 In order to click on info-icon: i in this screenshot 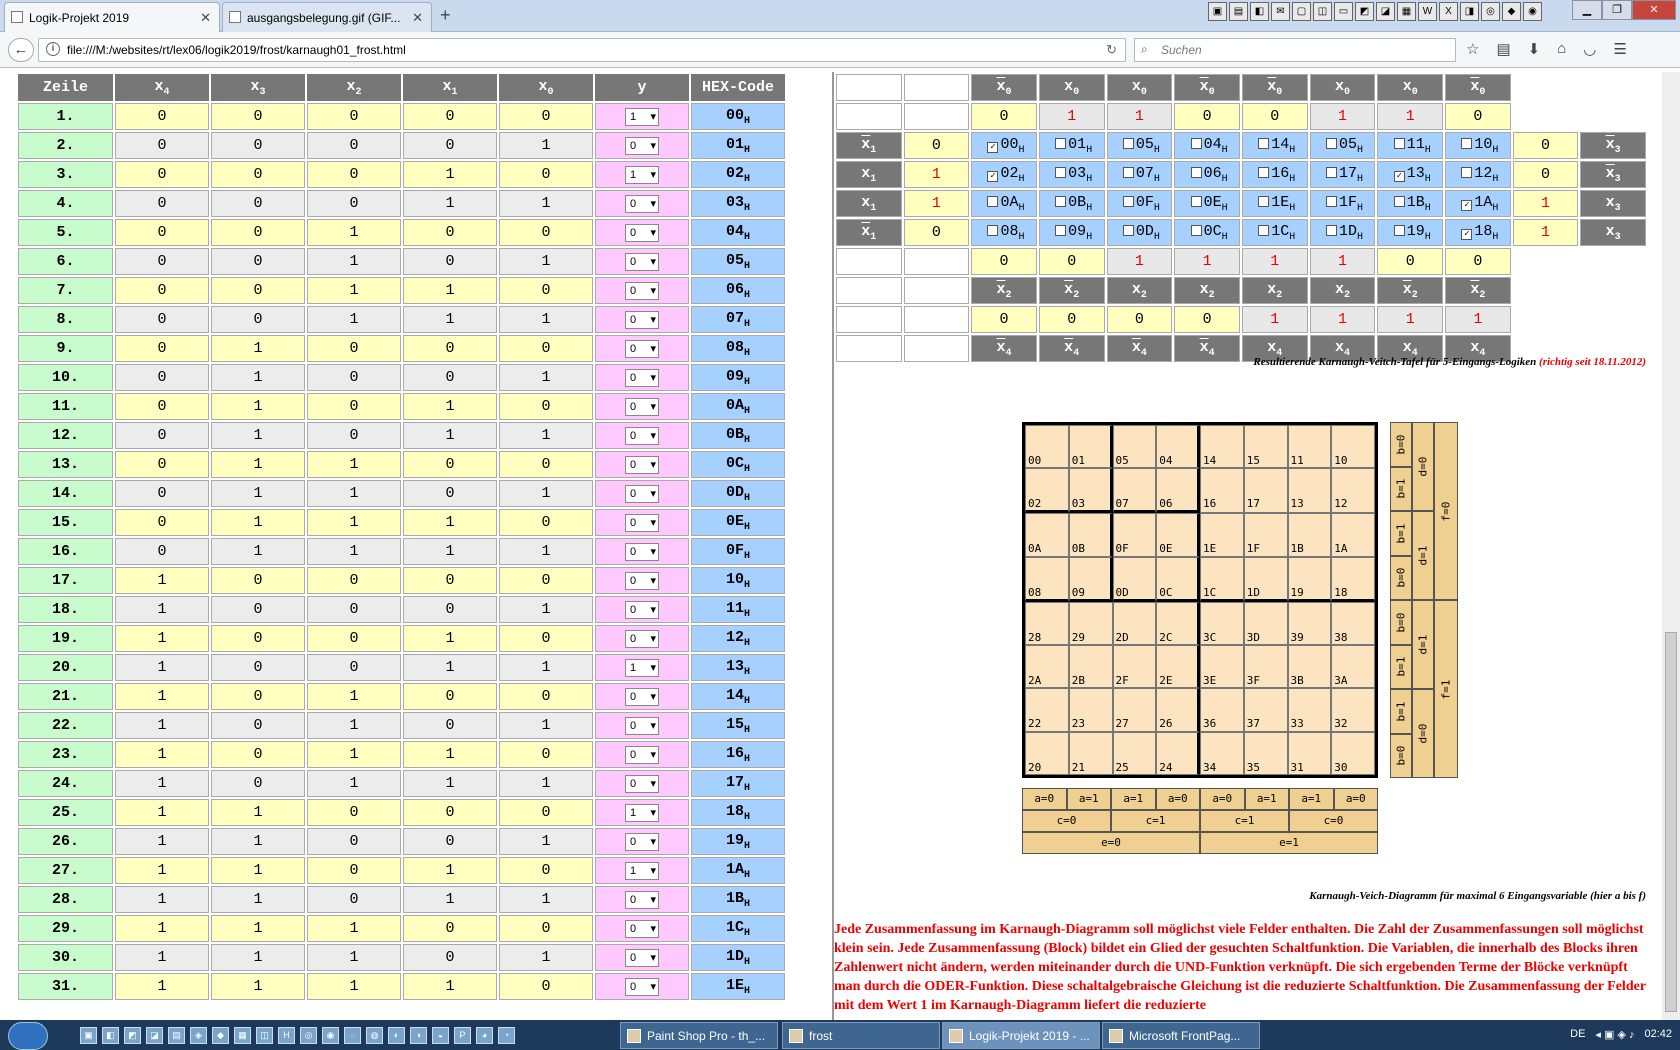, I will do `click(53, 49)`.